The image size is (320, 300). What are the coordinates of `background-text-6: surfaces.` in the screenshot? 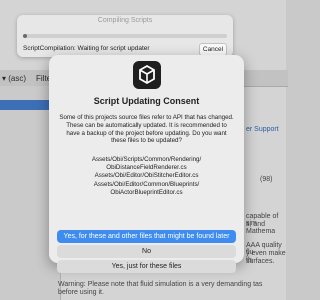 It's located at (260, 261).